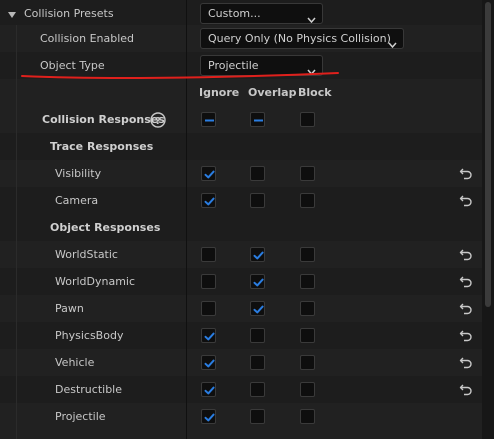 The width and height of the screenshot is (494, 439). What do you see at coordinates (488, 154) in the screenshot?
I see `scrollbar-thumb` at bounding box center [488, 154].